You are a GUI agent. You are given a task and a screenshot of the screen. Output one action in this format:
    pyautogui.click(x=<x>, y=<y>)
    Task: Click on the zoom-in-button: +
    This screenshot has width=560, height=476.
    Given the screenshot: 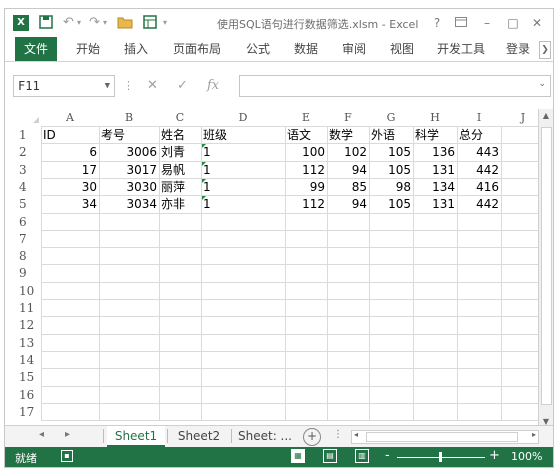 What is the action you would take?
    pyautogui.click(x=494, y=455)
    